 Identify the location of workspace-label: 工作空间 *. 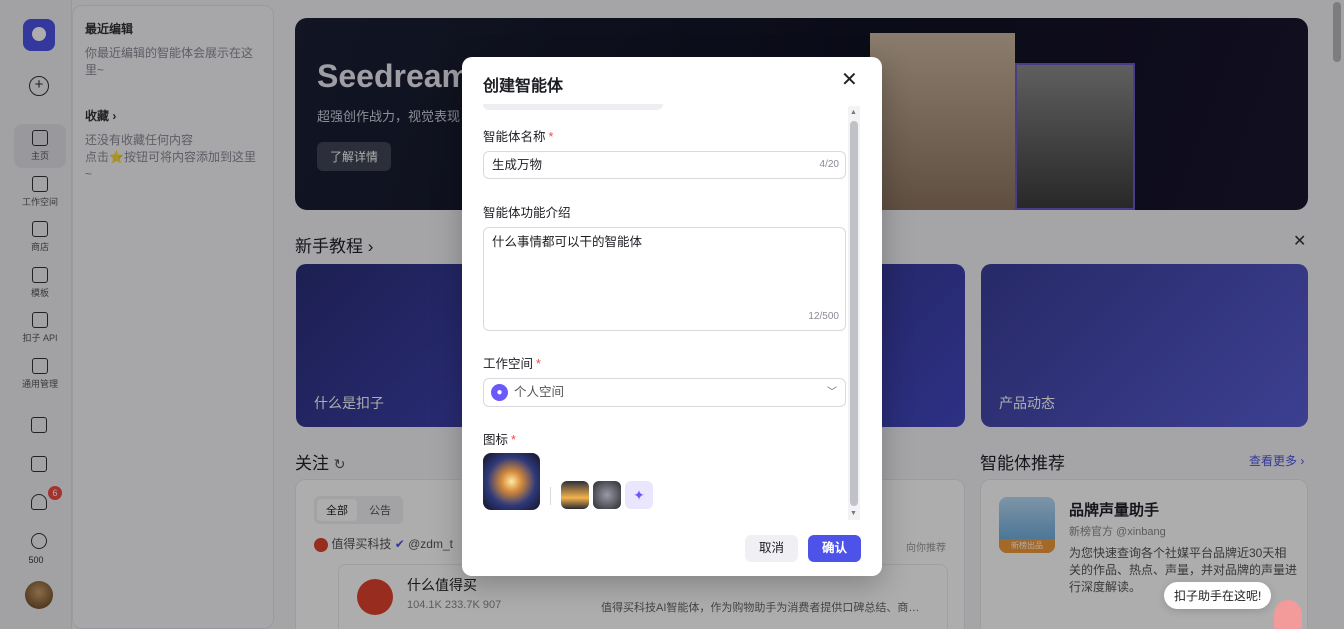
(512, 362).